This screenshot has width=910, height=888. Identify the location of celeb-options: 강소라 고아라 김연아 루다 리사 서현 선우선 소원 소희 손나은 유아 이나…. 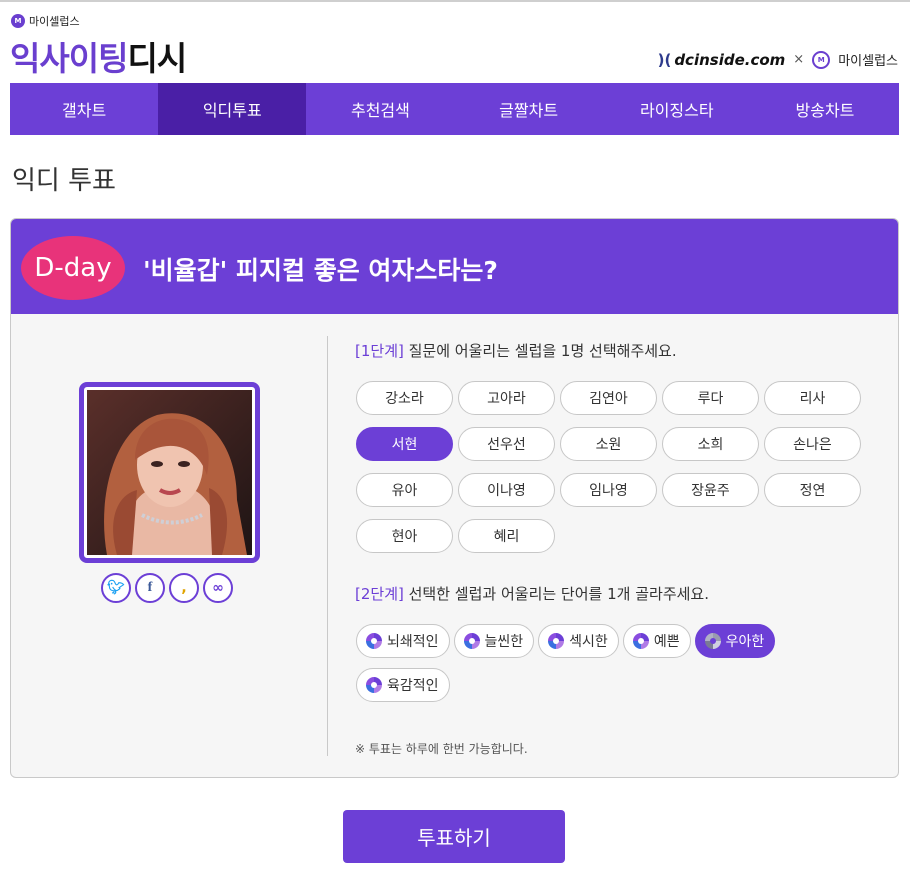
(611, 467).